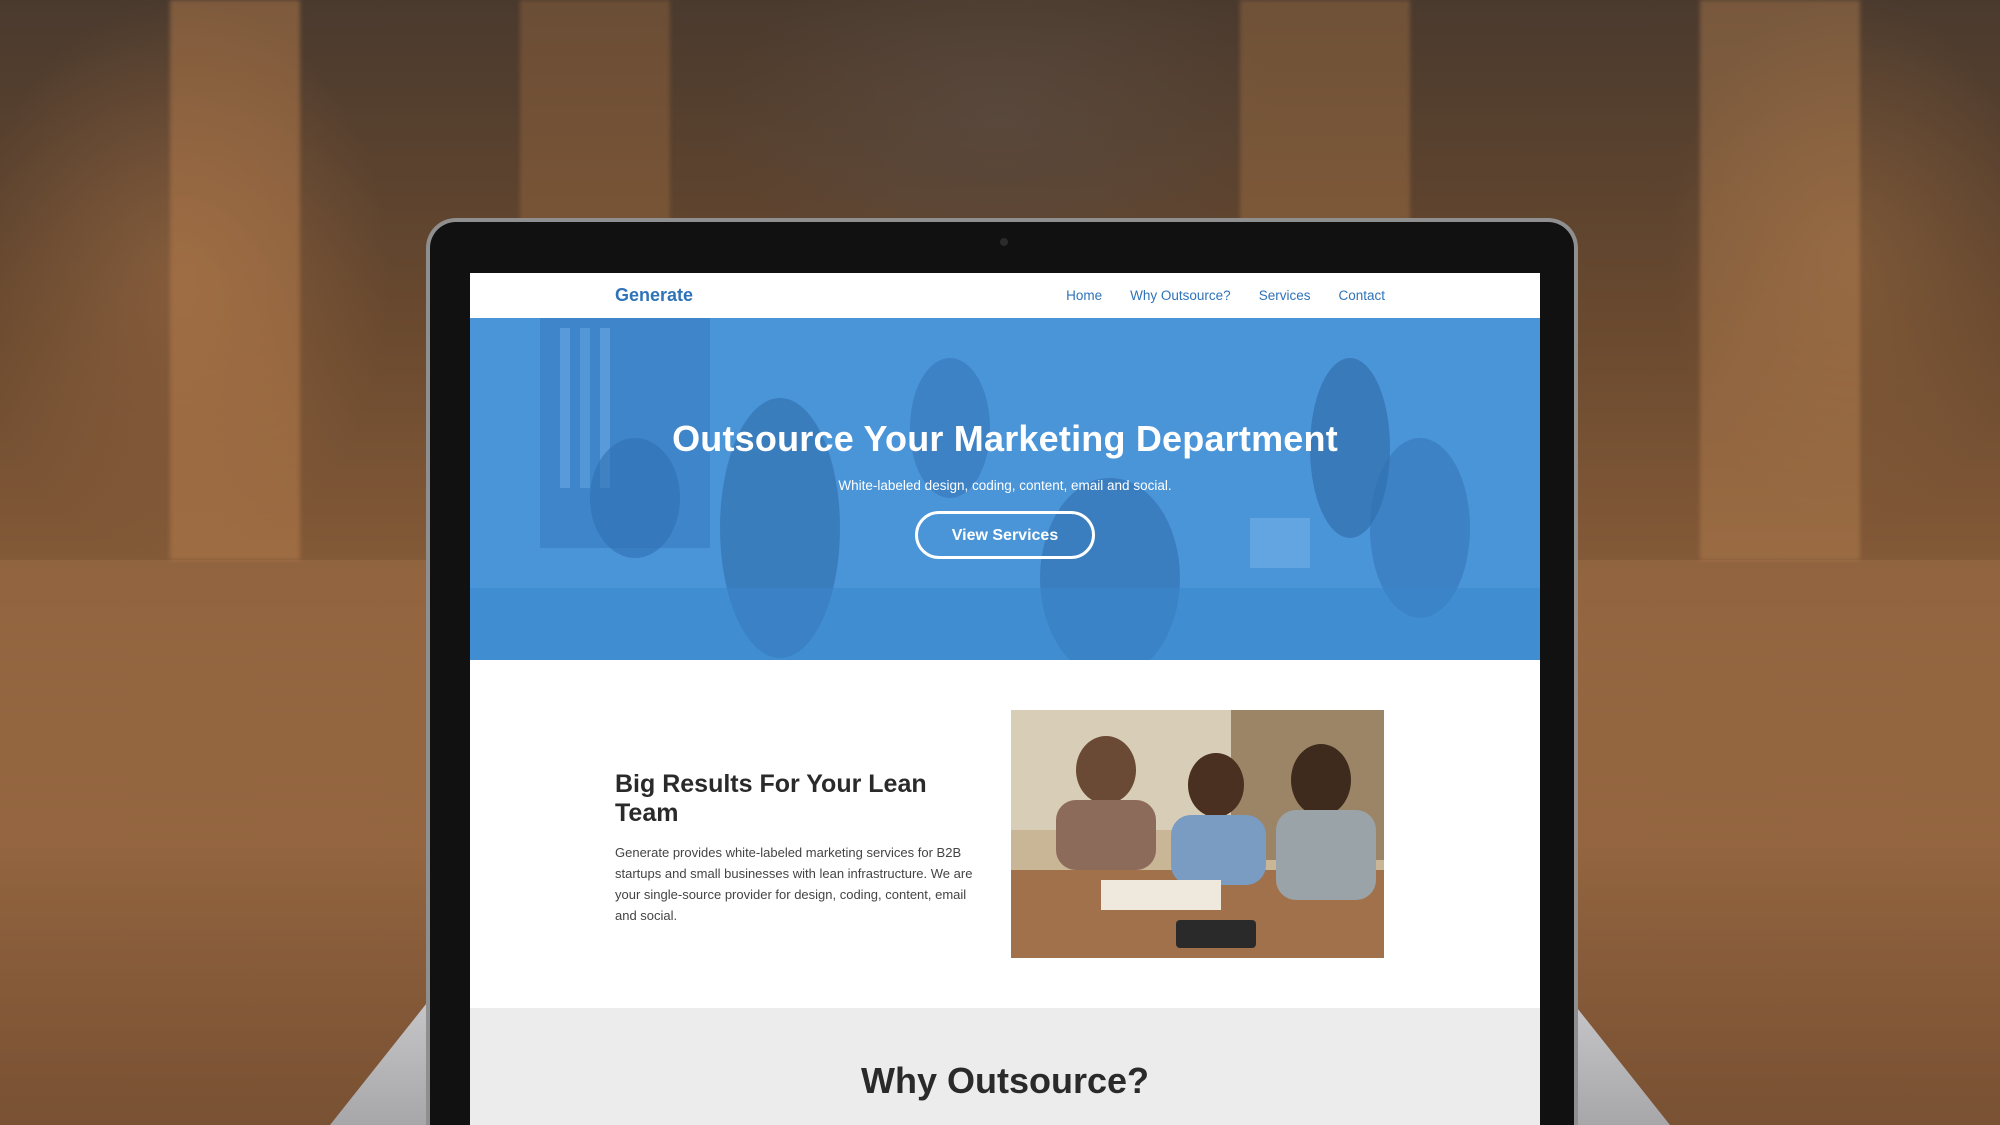 This screenshot has width=2000, height=1125. I want to click on nav-link-why-outsource: Why Outsource?, so click(1180, 295).